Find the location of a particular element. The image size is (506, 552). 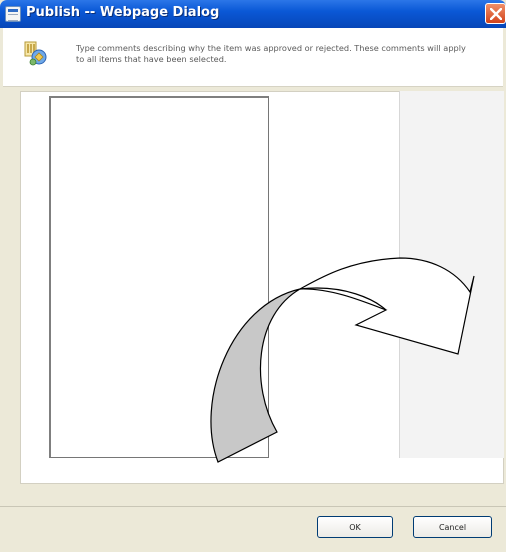

arrow-shaded-face is located at coordinates (255, 375).